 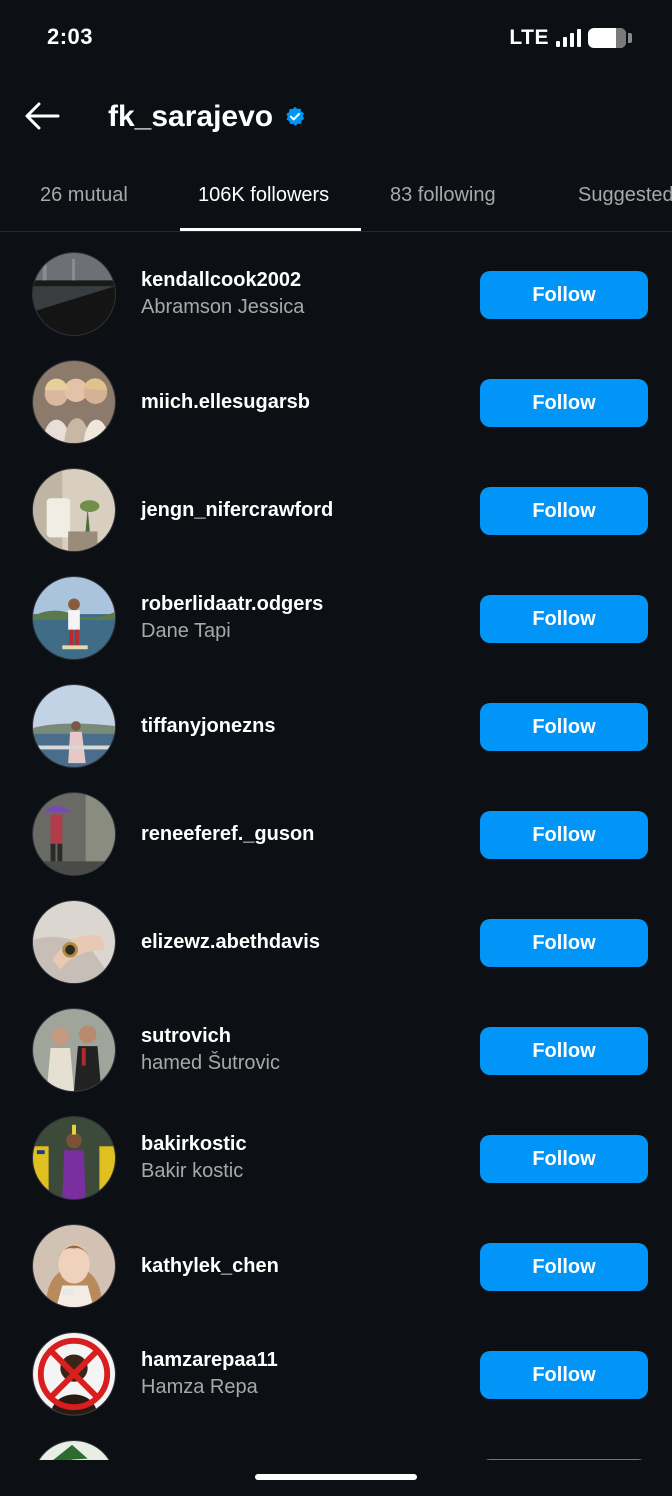 I want to click on username: reneeferef._guson, so click(x=227, y=834).